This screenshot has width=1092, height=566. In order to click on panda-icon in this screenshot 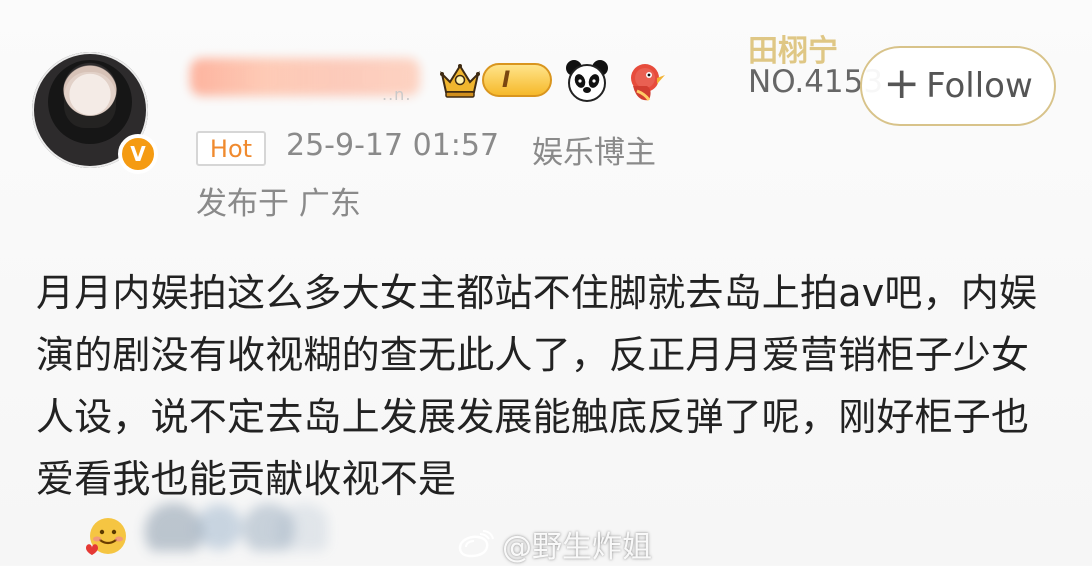, I will do `click(587, 81)`.